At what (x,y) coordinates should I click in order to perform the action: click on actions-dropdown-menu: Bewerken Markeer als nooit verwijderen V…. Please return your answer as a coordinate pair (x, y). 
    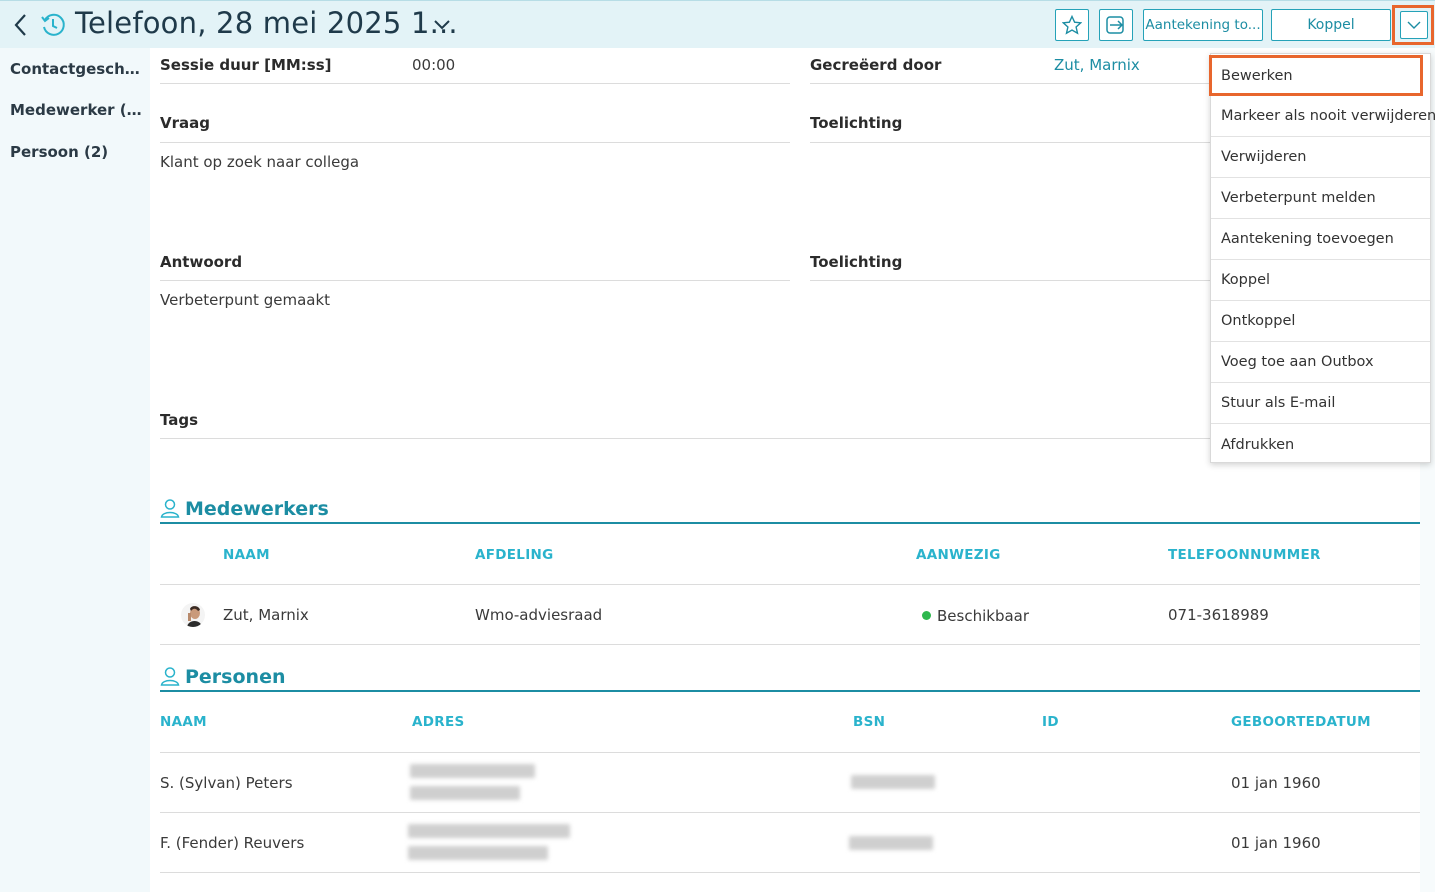
    Looking at the image, I should click on (1322, 259).